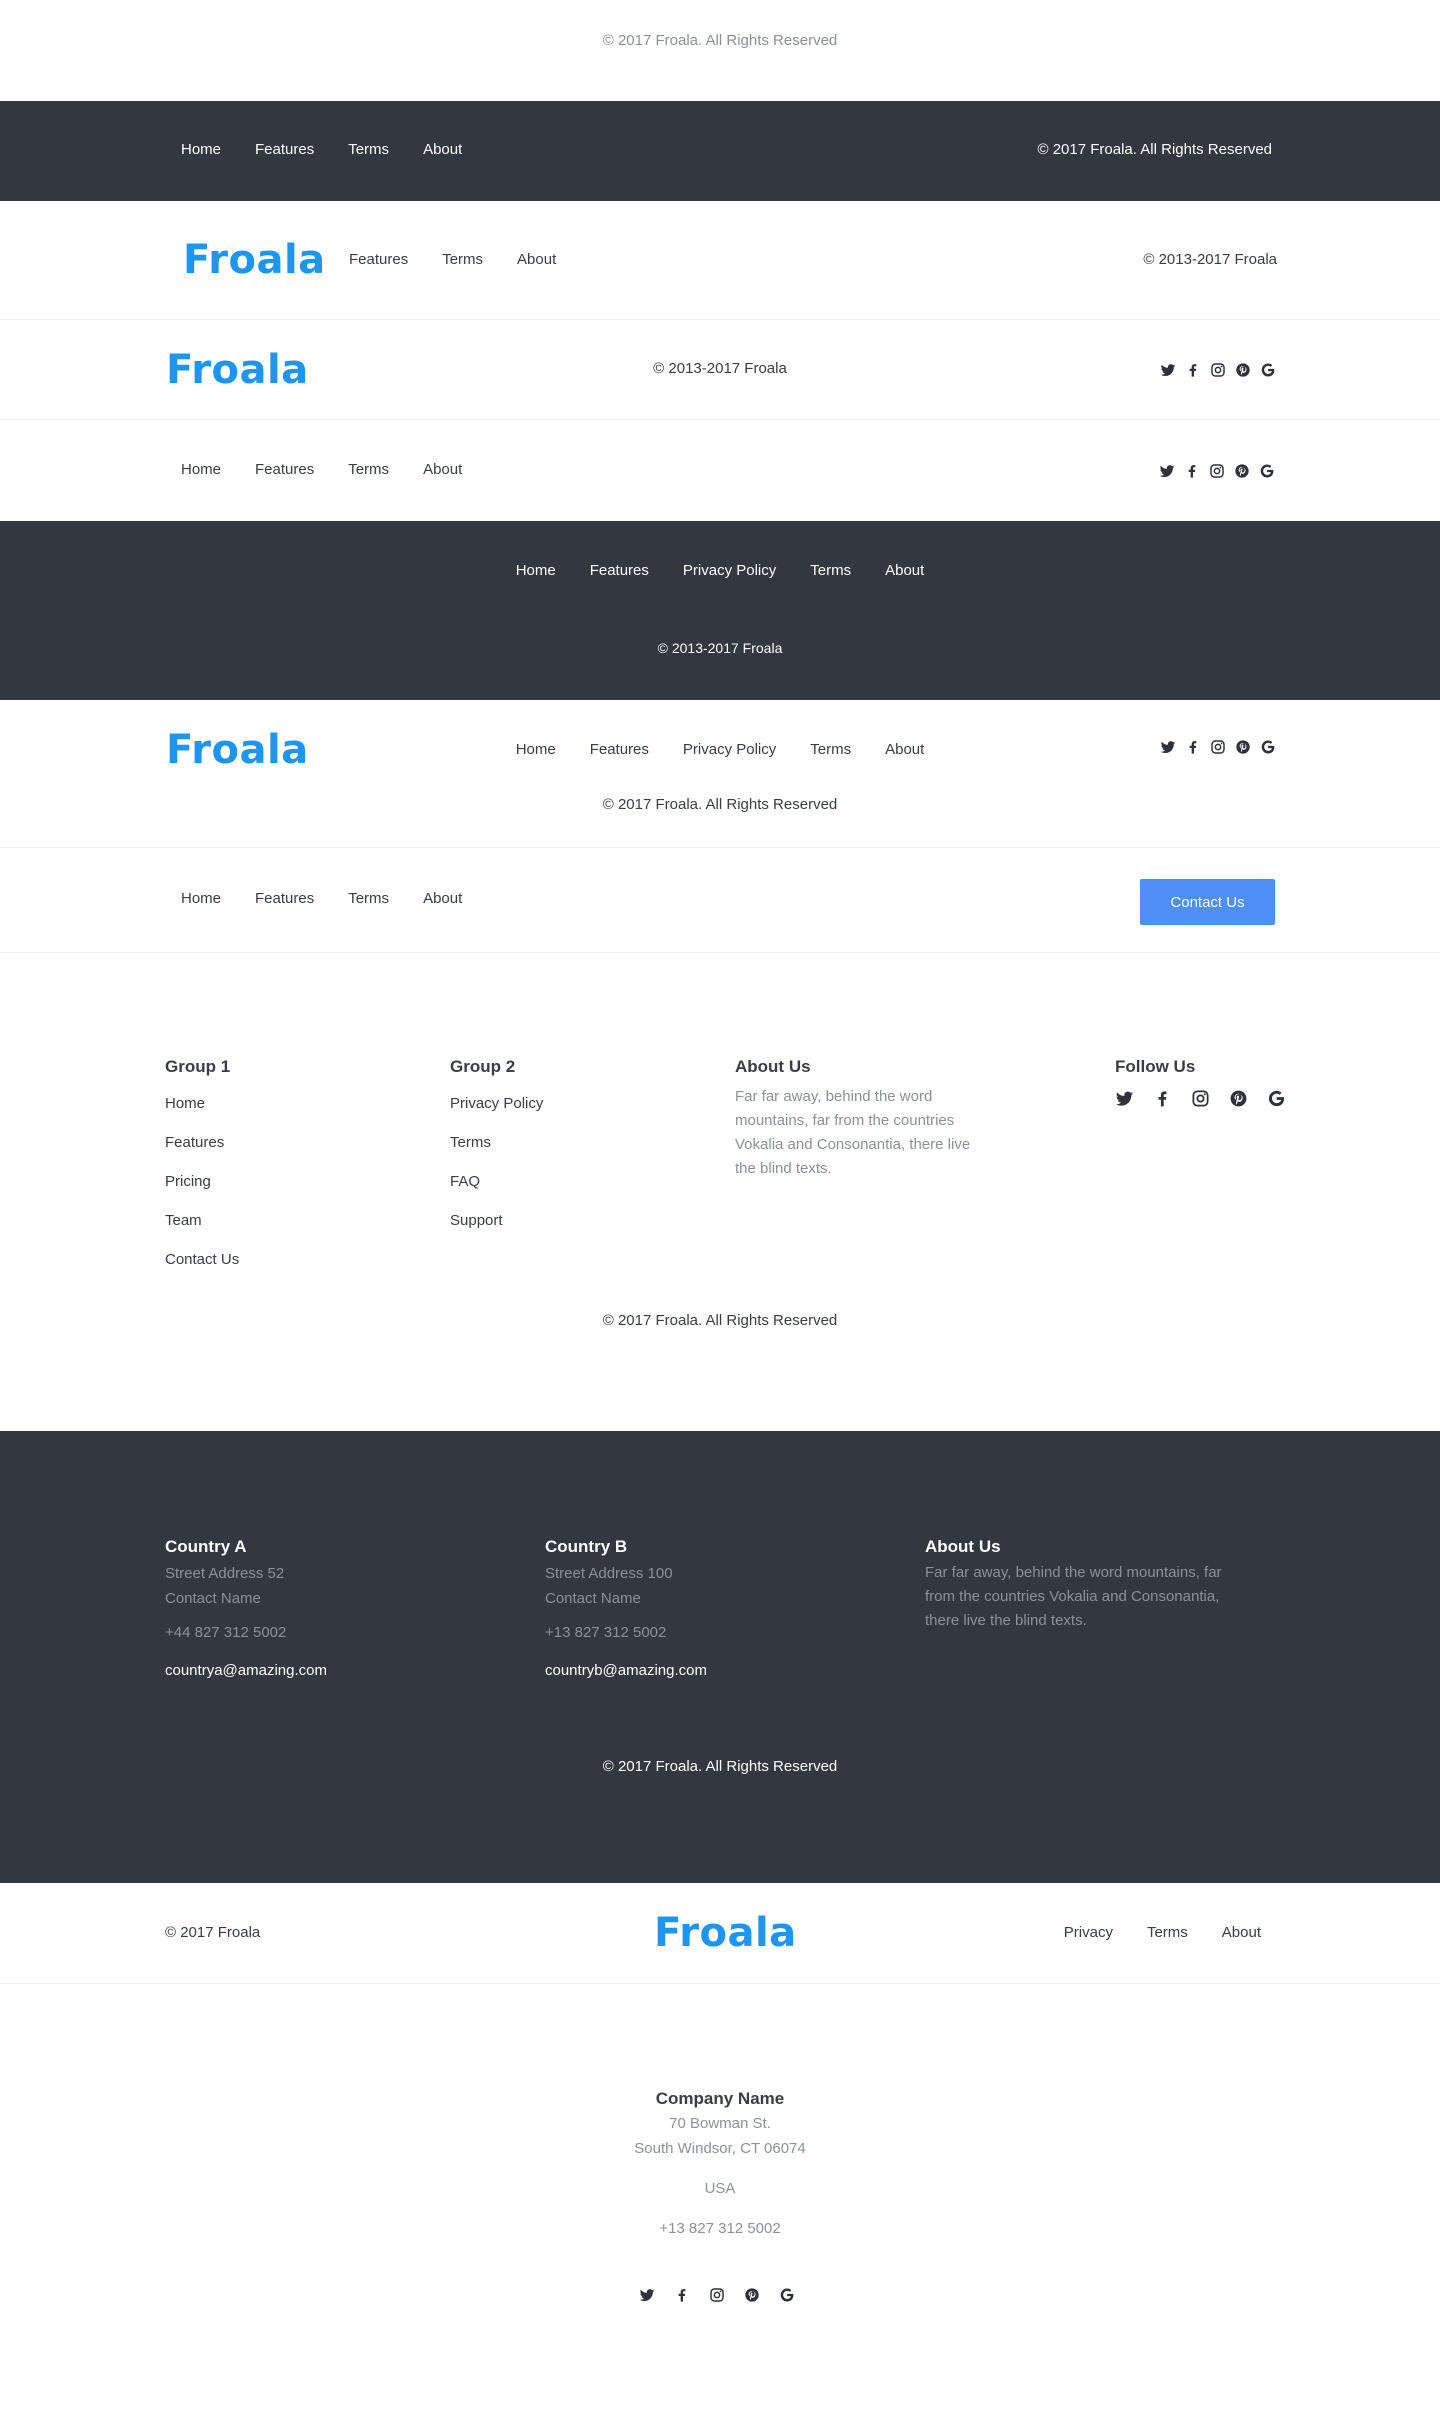 Image resolution: width=1440 pixels, height=2430 pixels. Describe the element at coordinates (246, 1670) in the screenshot. I see `country-a-email: countrya@amazing.com` at that location.